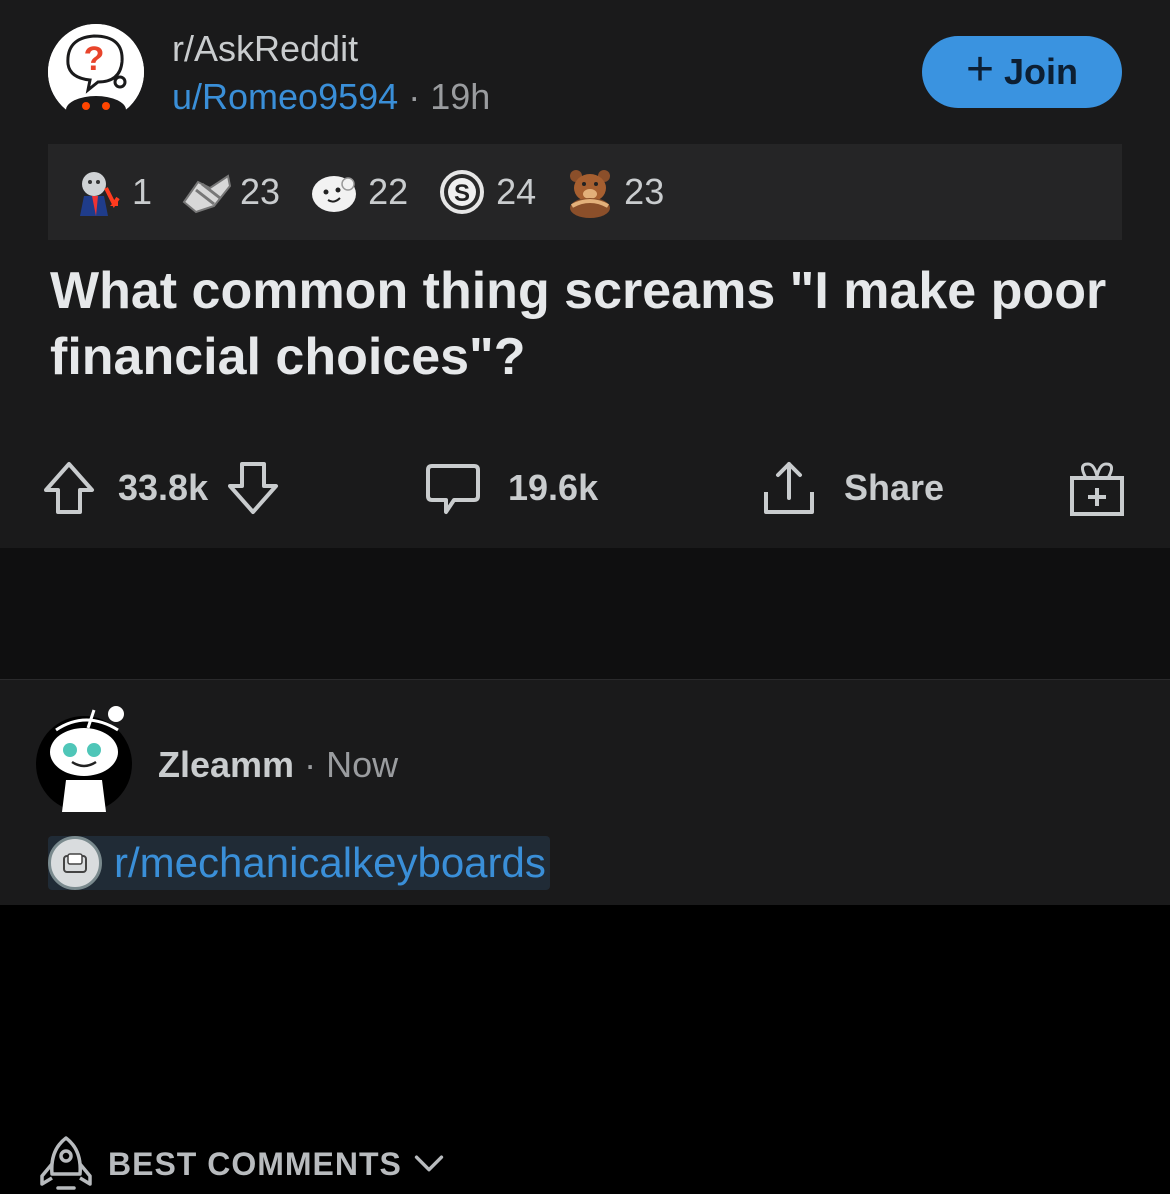 Image resolution: width=1170 pixels, height=1194 pixels. What do you see at coordinates (334, 194) in the screenshot?
I see `wholesome-seal-award-icon` at bounding box center [334, 194].